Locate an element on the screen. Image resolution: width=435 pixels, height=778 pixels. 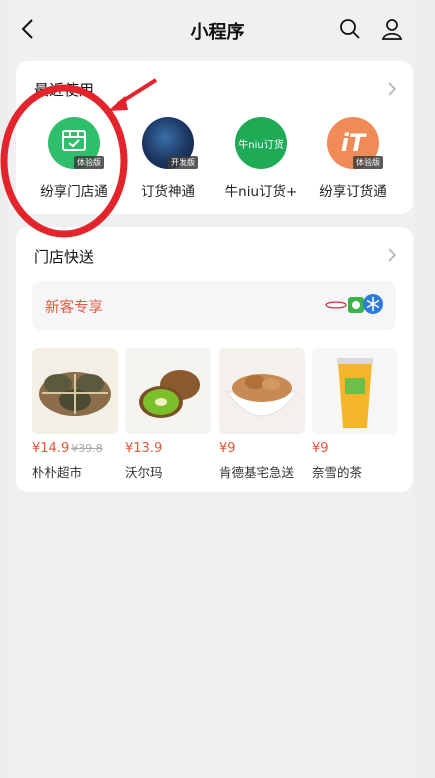
brand-logo-icon is located at coordinates (336, 305).